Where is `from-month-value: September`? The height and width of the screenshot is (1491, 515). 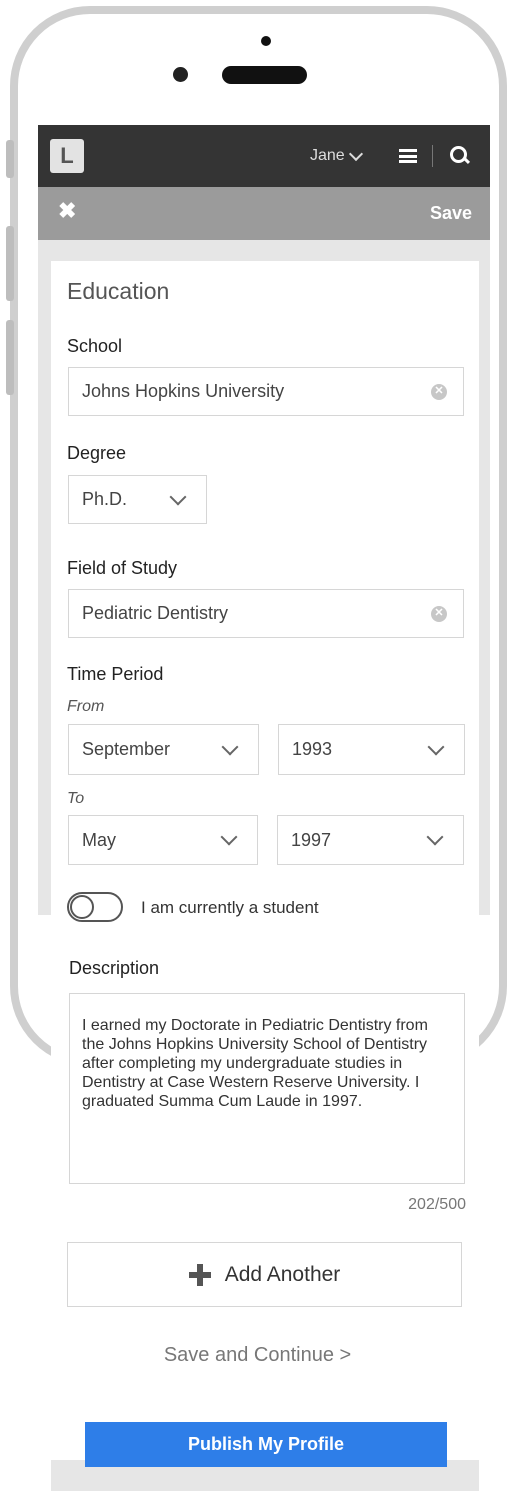 from-month-value: September is located at coordinates (126, 749).